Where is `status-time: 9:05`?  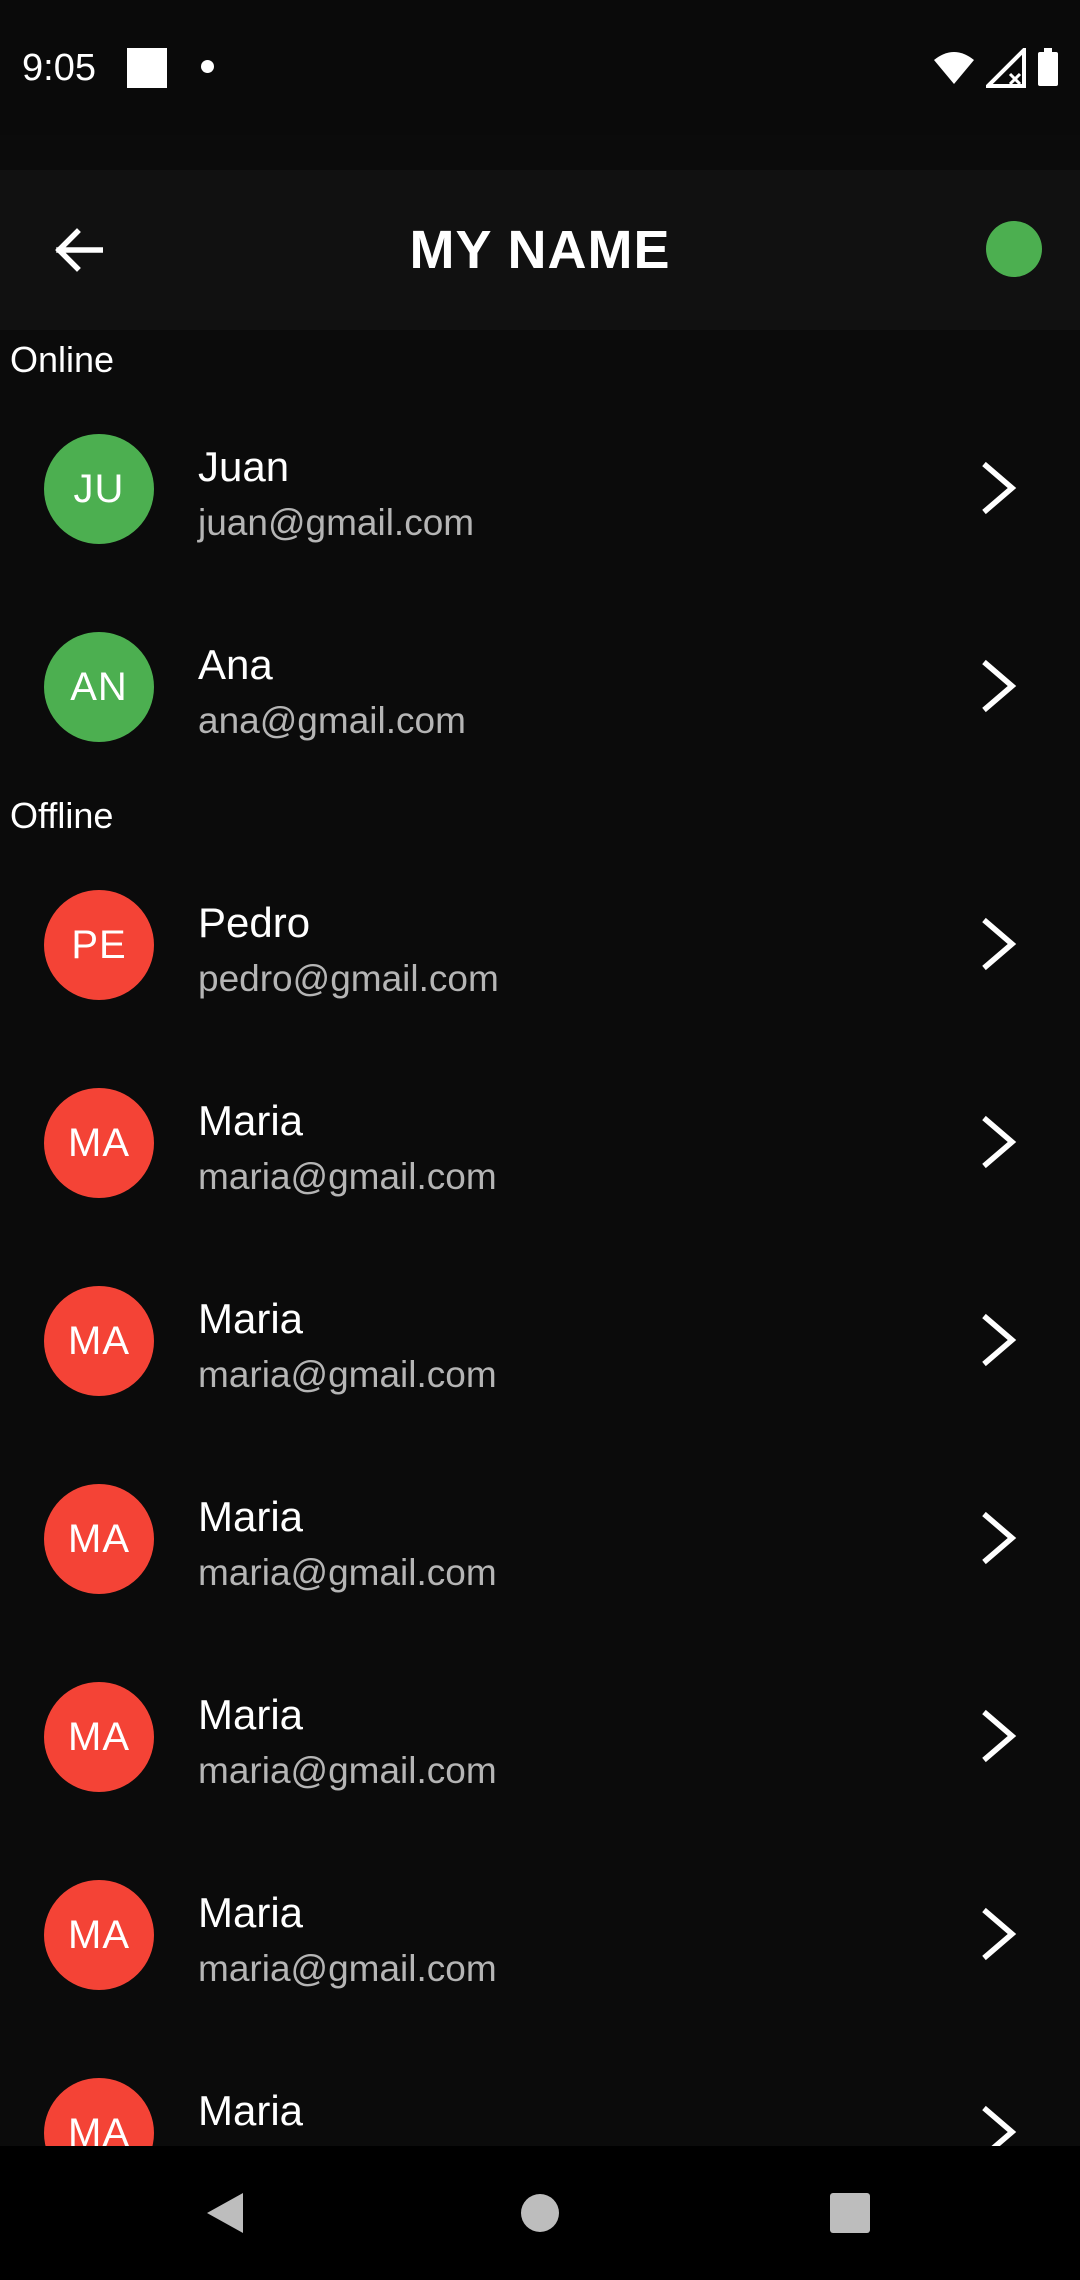 status-time: 9:05 is located at coordinates (59, 68).